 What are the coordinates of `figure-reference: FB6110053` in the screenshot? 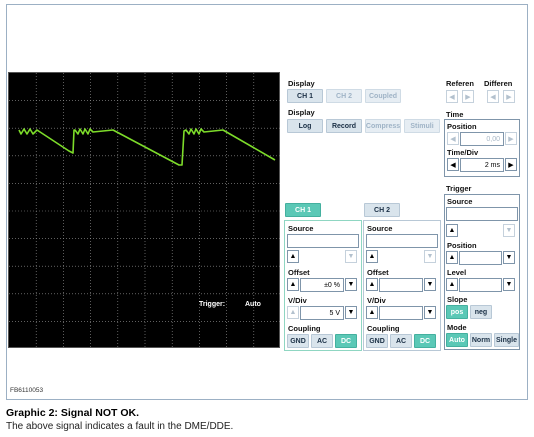 It's located at (27, 390).